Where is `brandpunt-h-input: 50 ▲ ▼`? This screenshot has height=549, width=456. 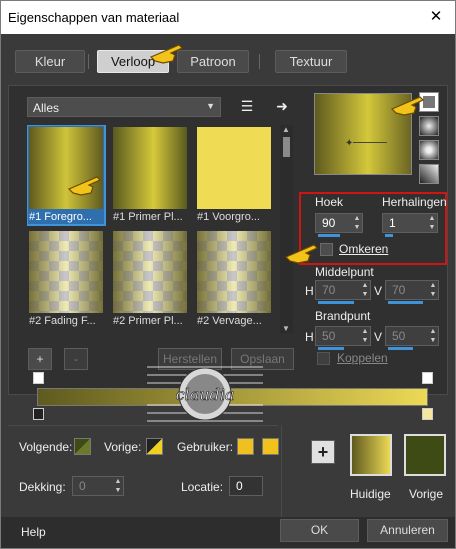
brandpunt-h-input: 50 ▲ ▼ is located at coordinates (343, 338).